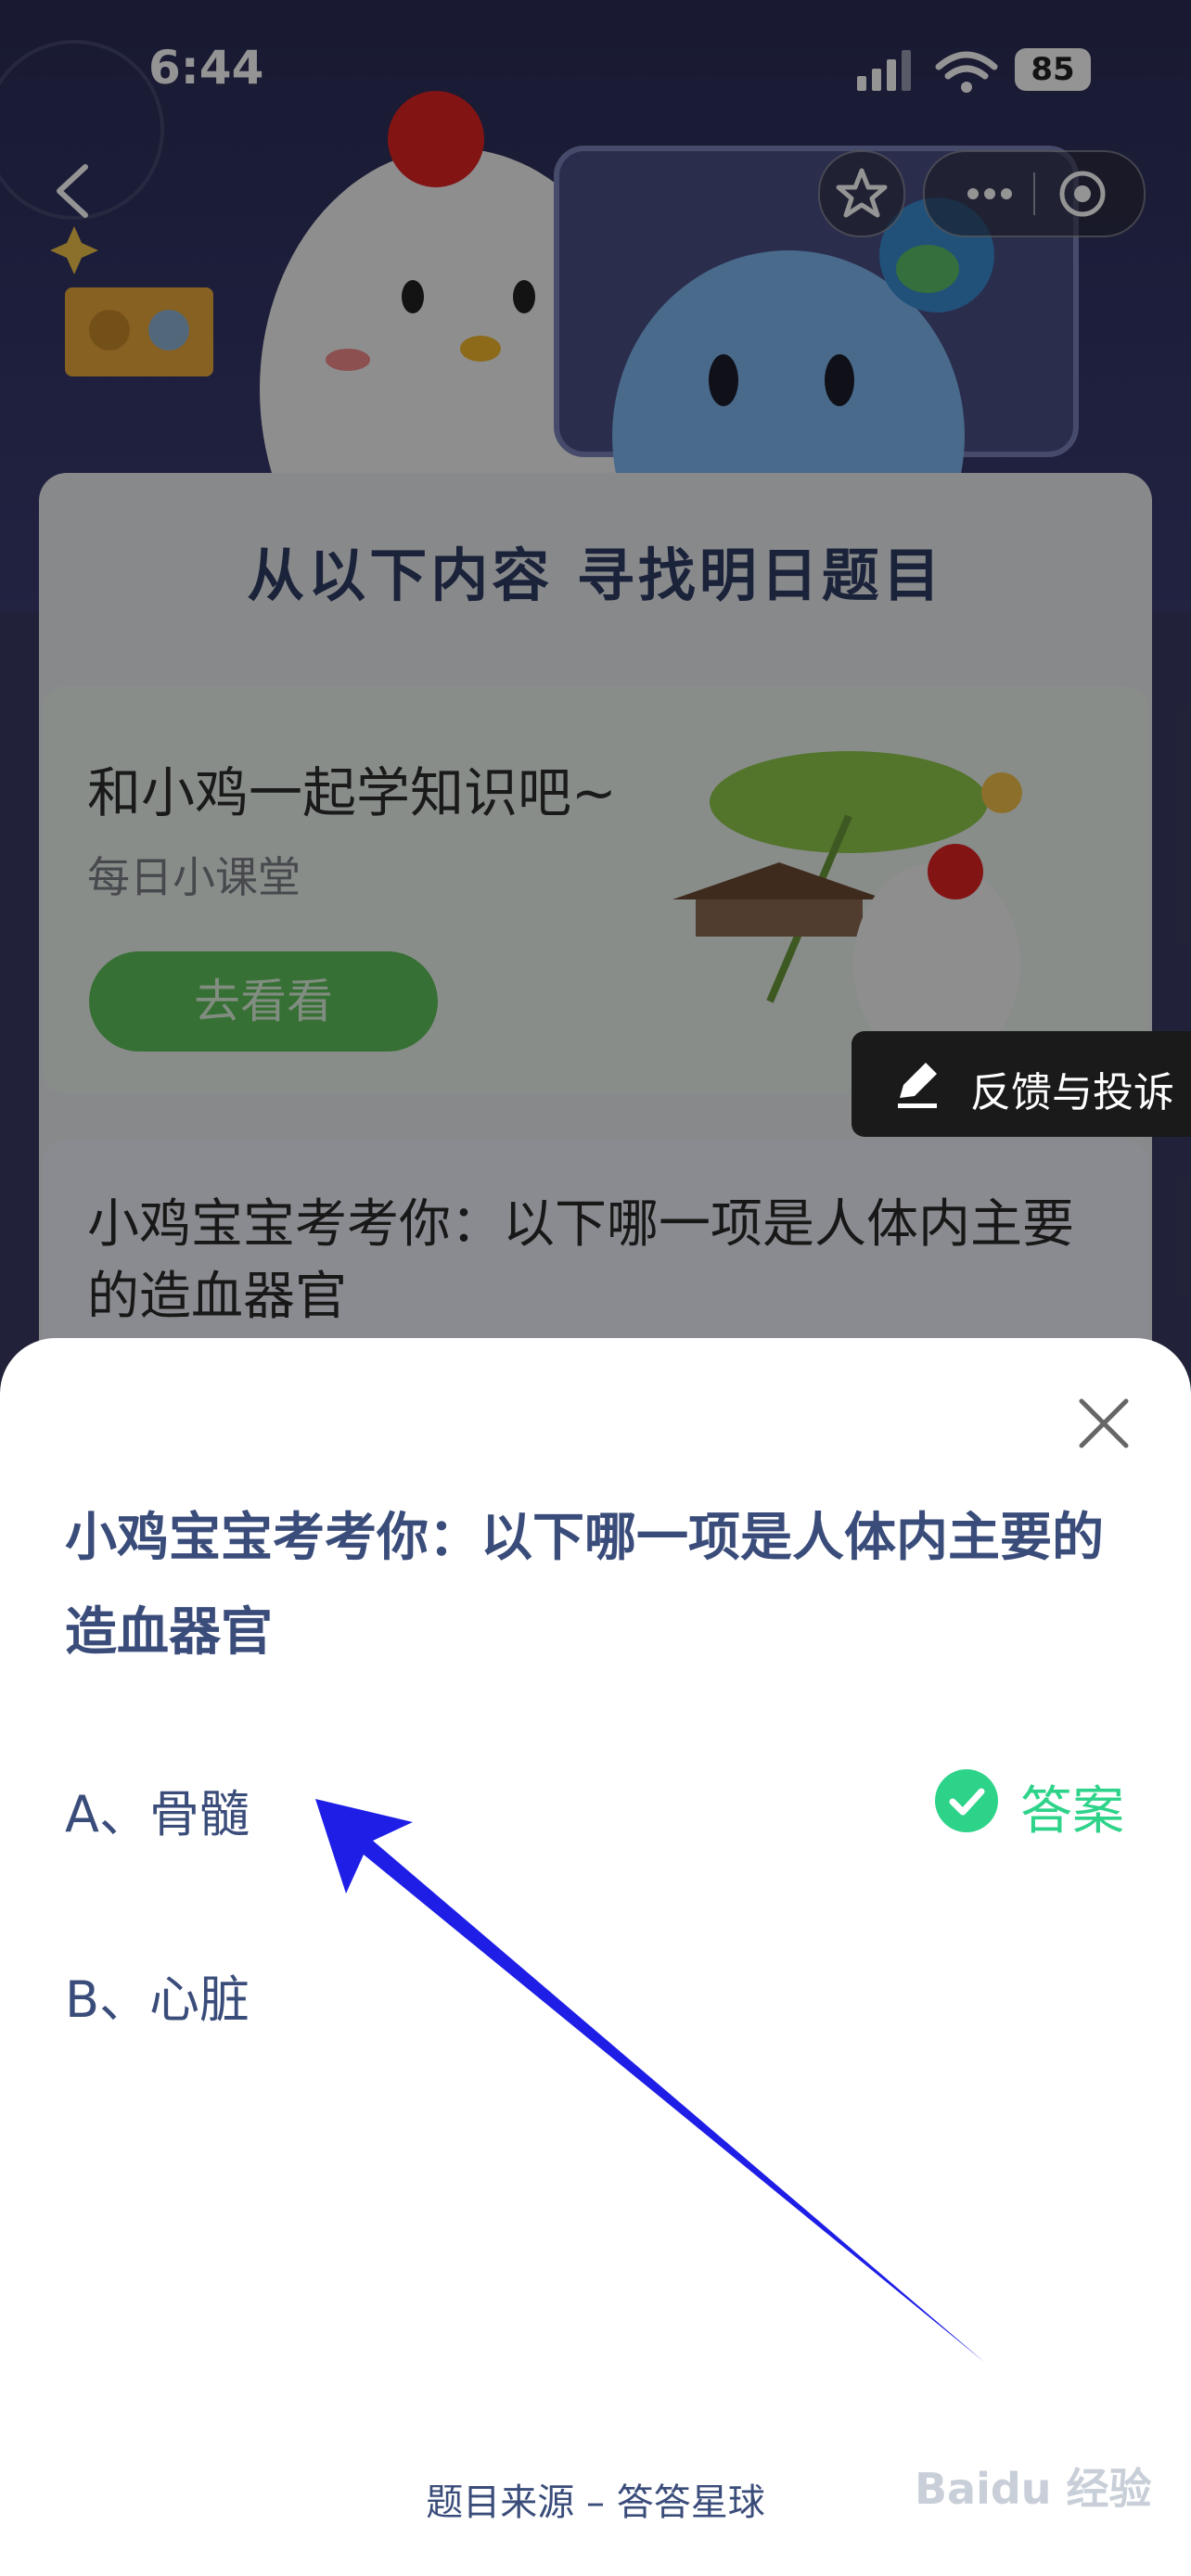  Describe the element at coordinates (1104, 1424) in the screenshot. I see `close-icon` at that location.